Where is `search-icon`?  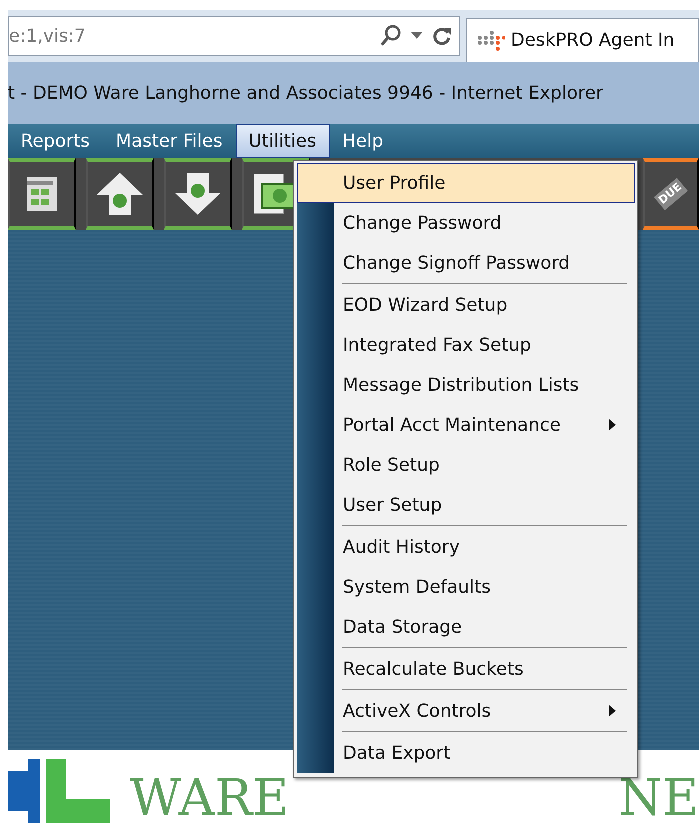 search-icon is located at coordinates (391, 36).